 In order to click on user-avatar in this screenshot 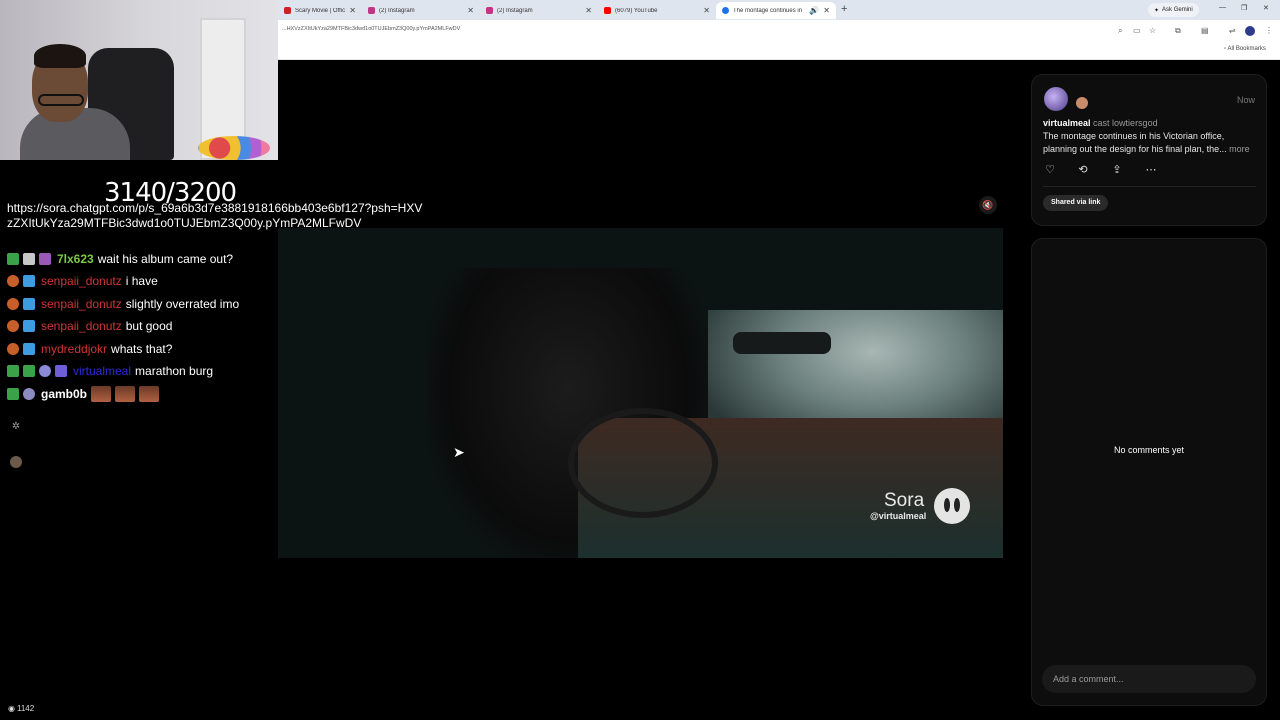, I will do `click(16, 462)`.